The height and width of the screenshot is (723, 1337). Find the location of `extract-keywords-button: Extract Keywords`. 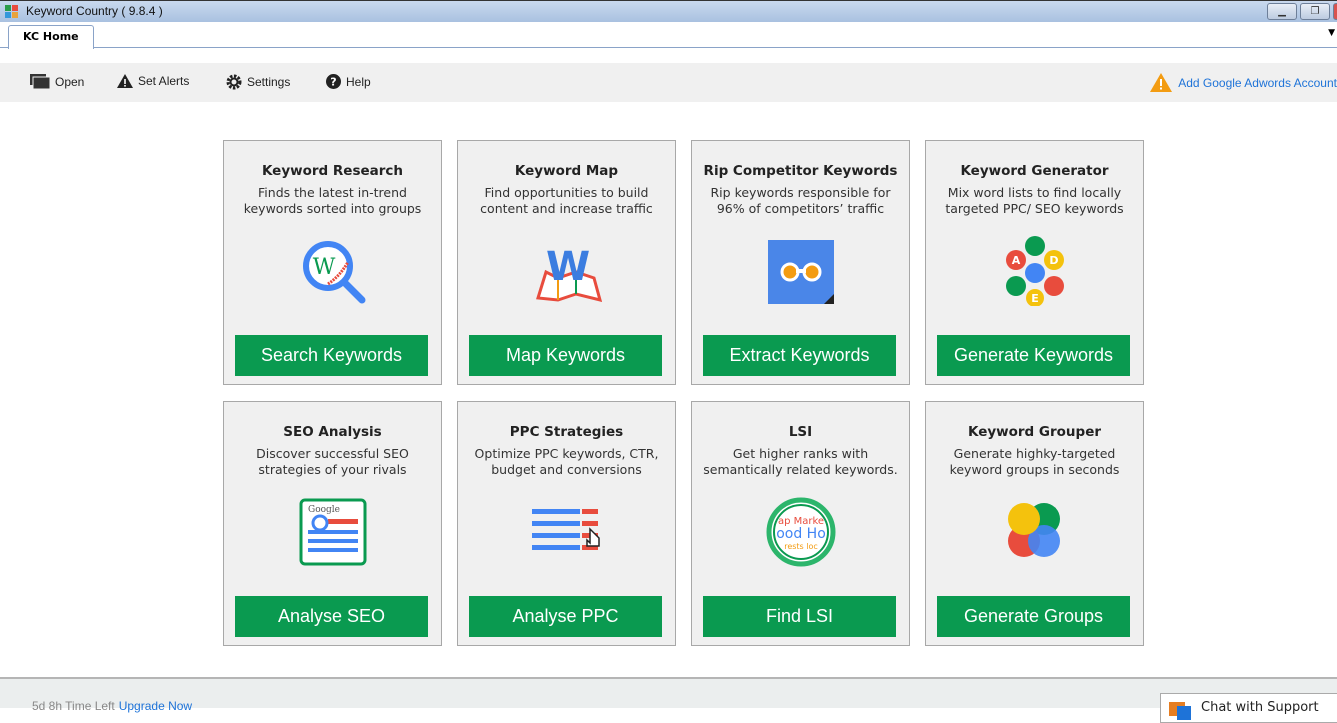

extract-keywords-button: Extract Keywords is located at coordinates (799, 355).